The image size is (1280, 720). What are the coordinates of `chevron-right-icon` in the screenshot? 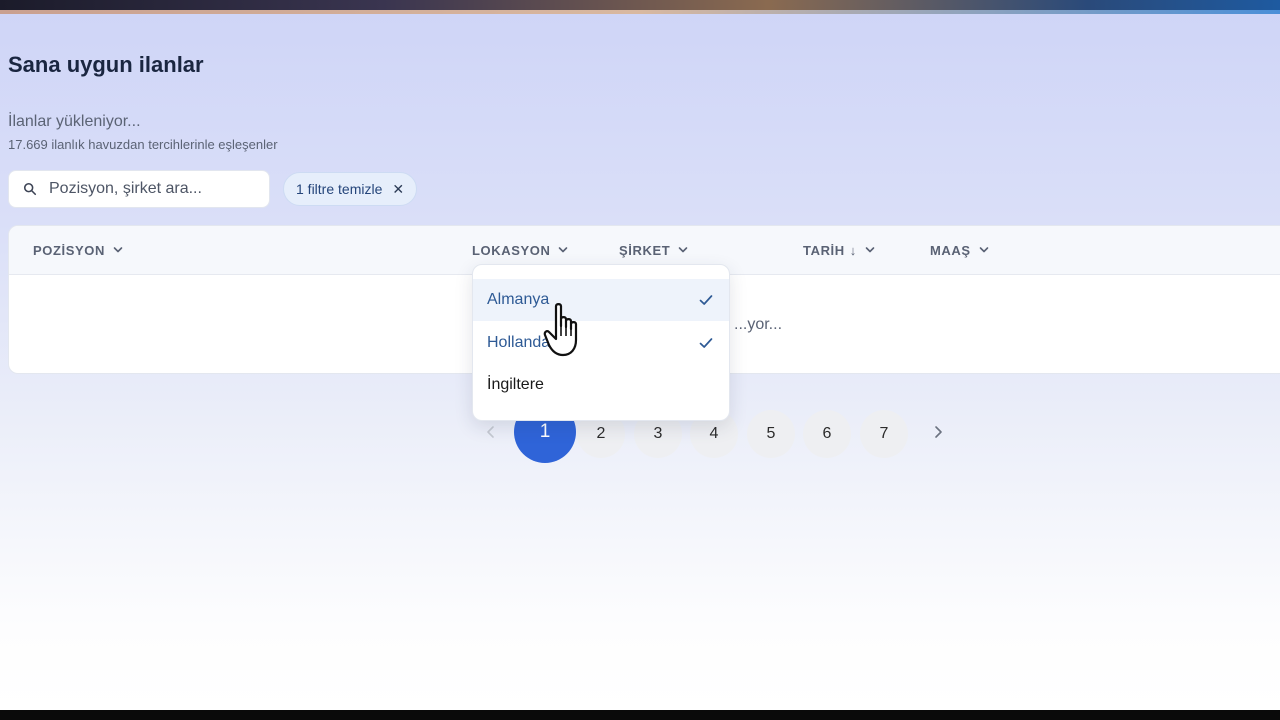 It's located at (938, 432).